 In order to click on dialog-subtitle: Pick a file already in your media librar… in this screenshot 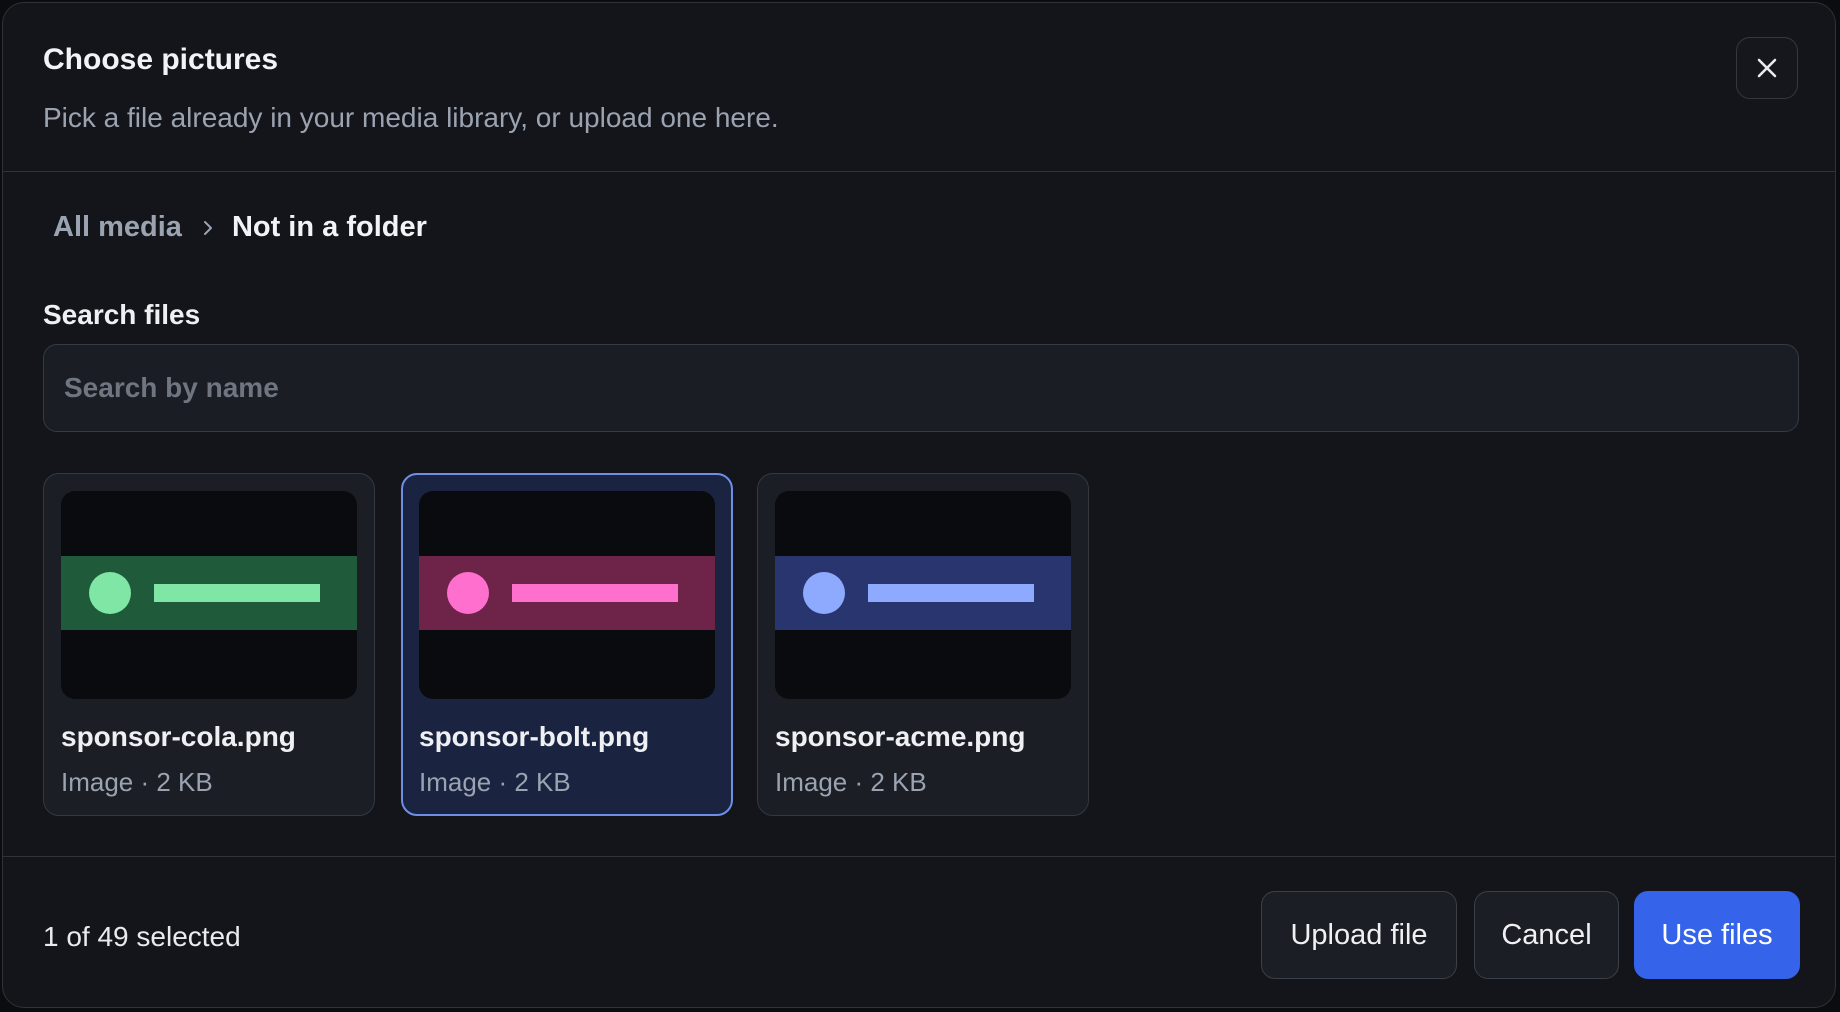, I will do `click(411, 117)`.